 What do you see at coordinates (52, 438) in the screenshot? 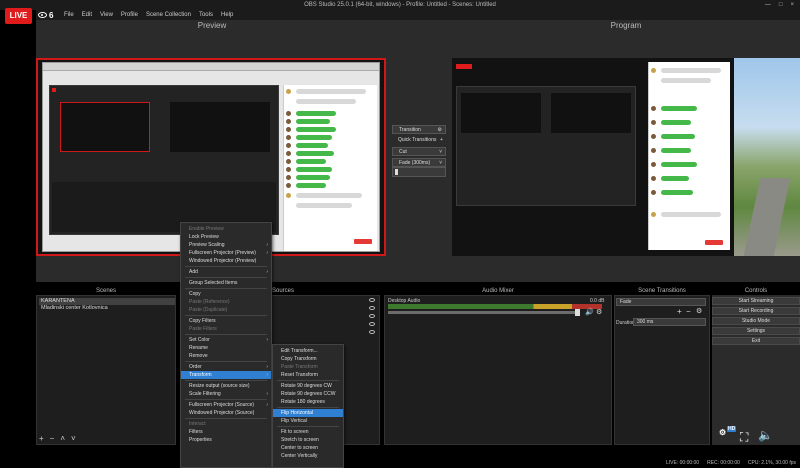
I see `remove-scene-icon: −` at bounding box center [52, 438].